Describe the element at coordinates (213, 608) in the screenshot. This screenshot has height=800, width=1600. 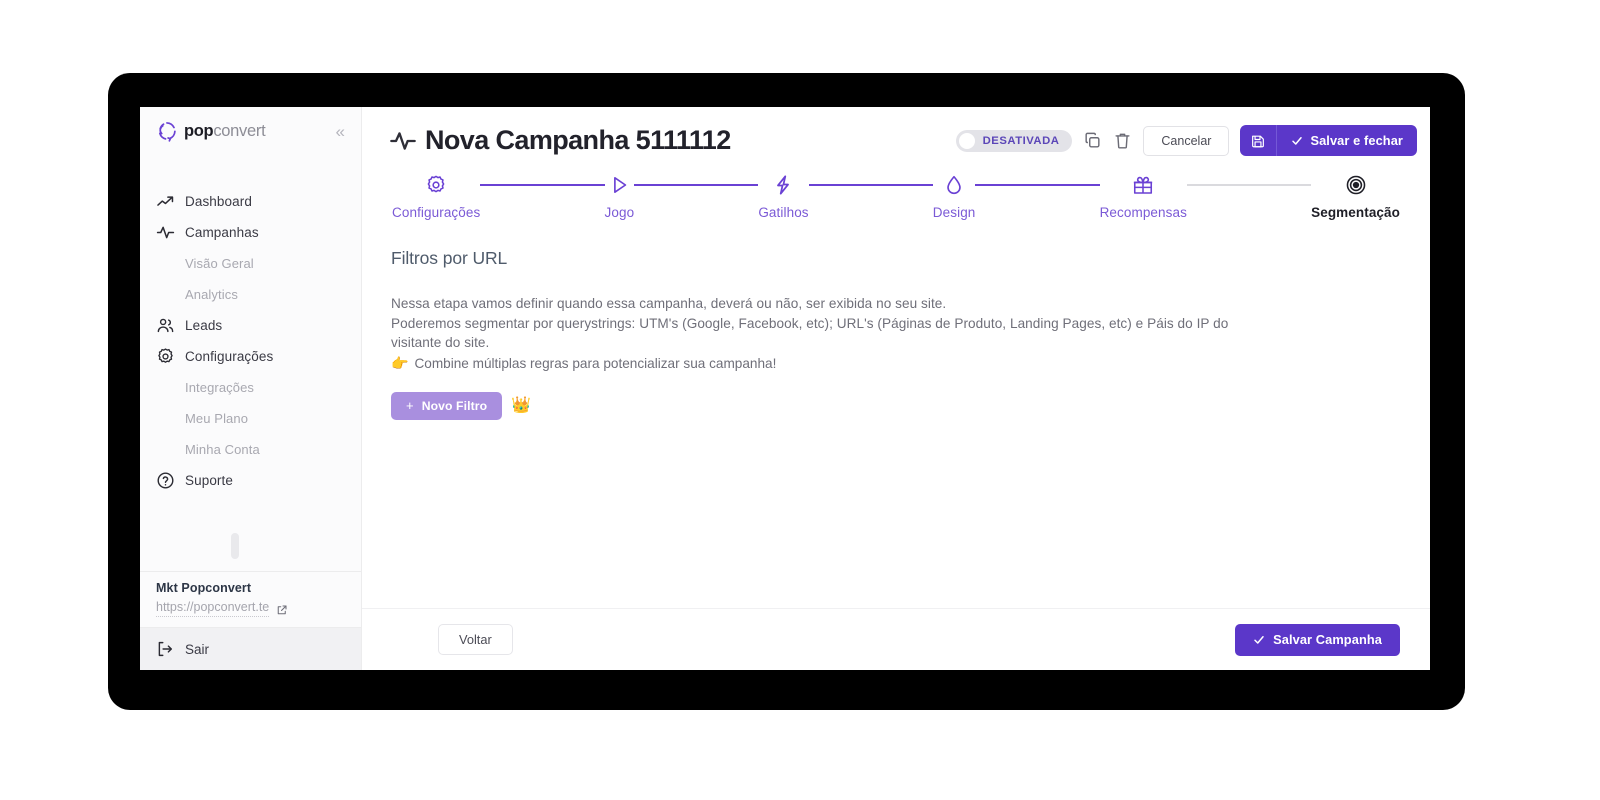
I see `account-url: https://popconvert.te` at that location.